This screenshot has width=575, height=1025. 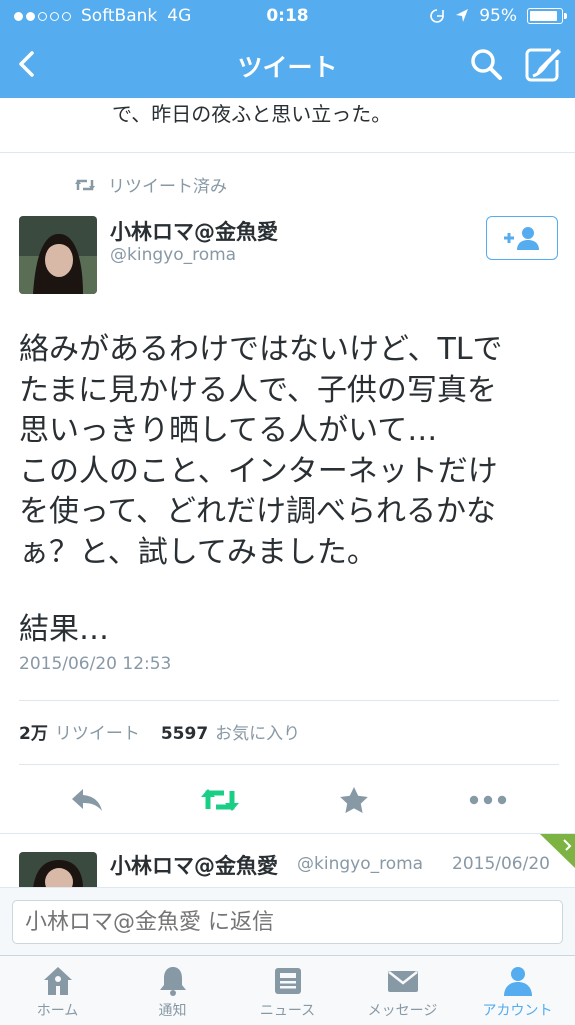 What do you see at coordinates (498, 16) in the screenshot?
I see `battery-percent: 95%` at bounding box center [498, 16].